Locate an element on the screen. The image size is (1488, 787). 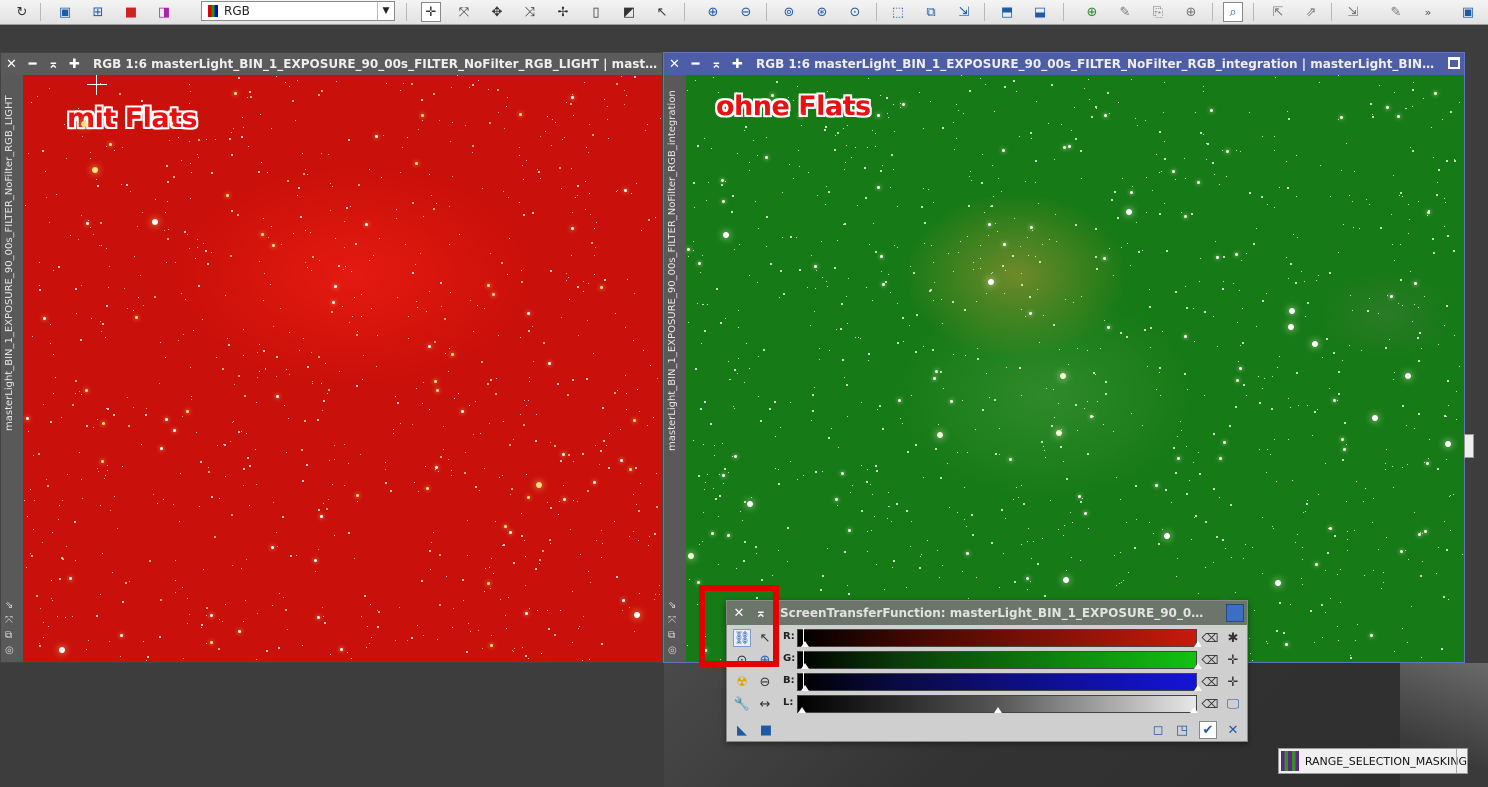
channel-slider-l is located at coordinates (997, 704).